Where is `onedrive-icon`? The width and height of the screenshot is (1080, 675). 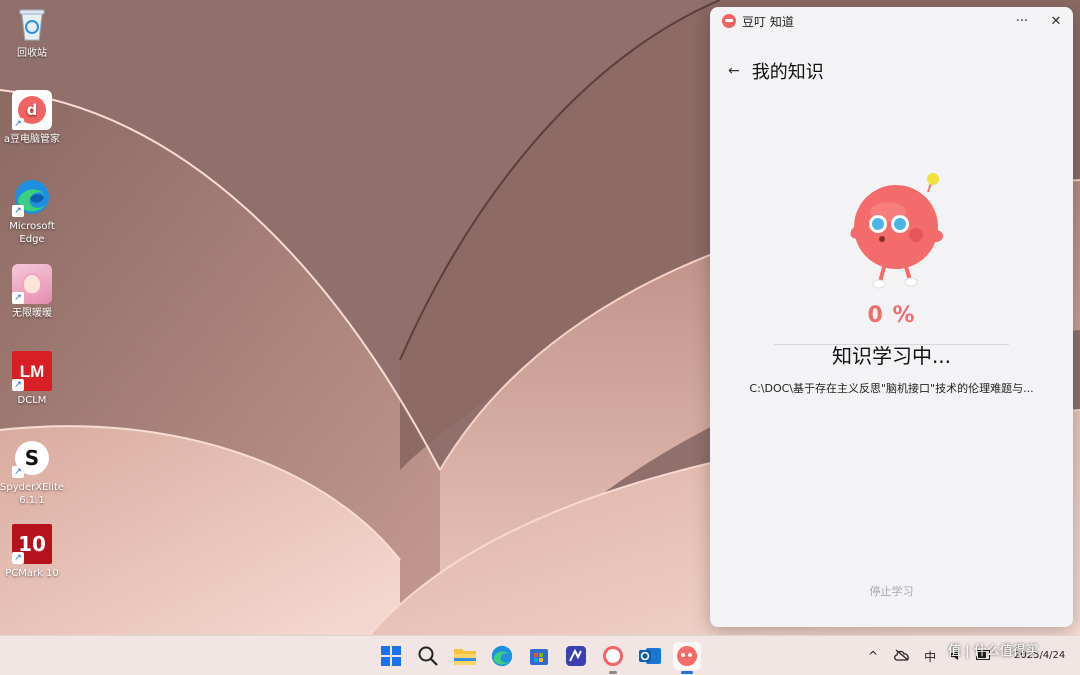
onedrive-icon is located at coordinates (902, 656).